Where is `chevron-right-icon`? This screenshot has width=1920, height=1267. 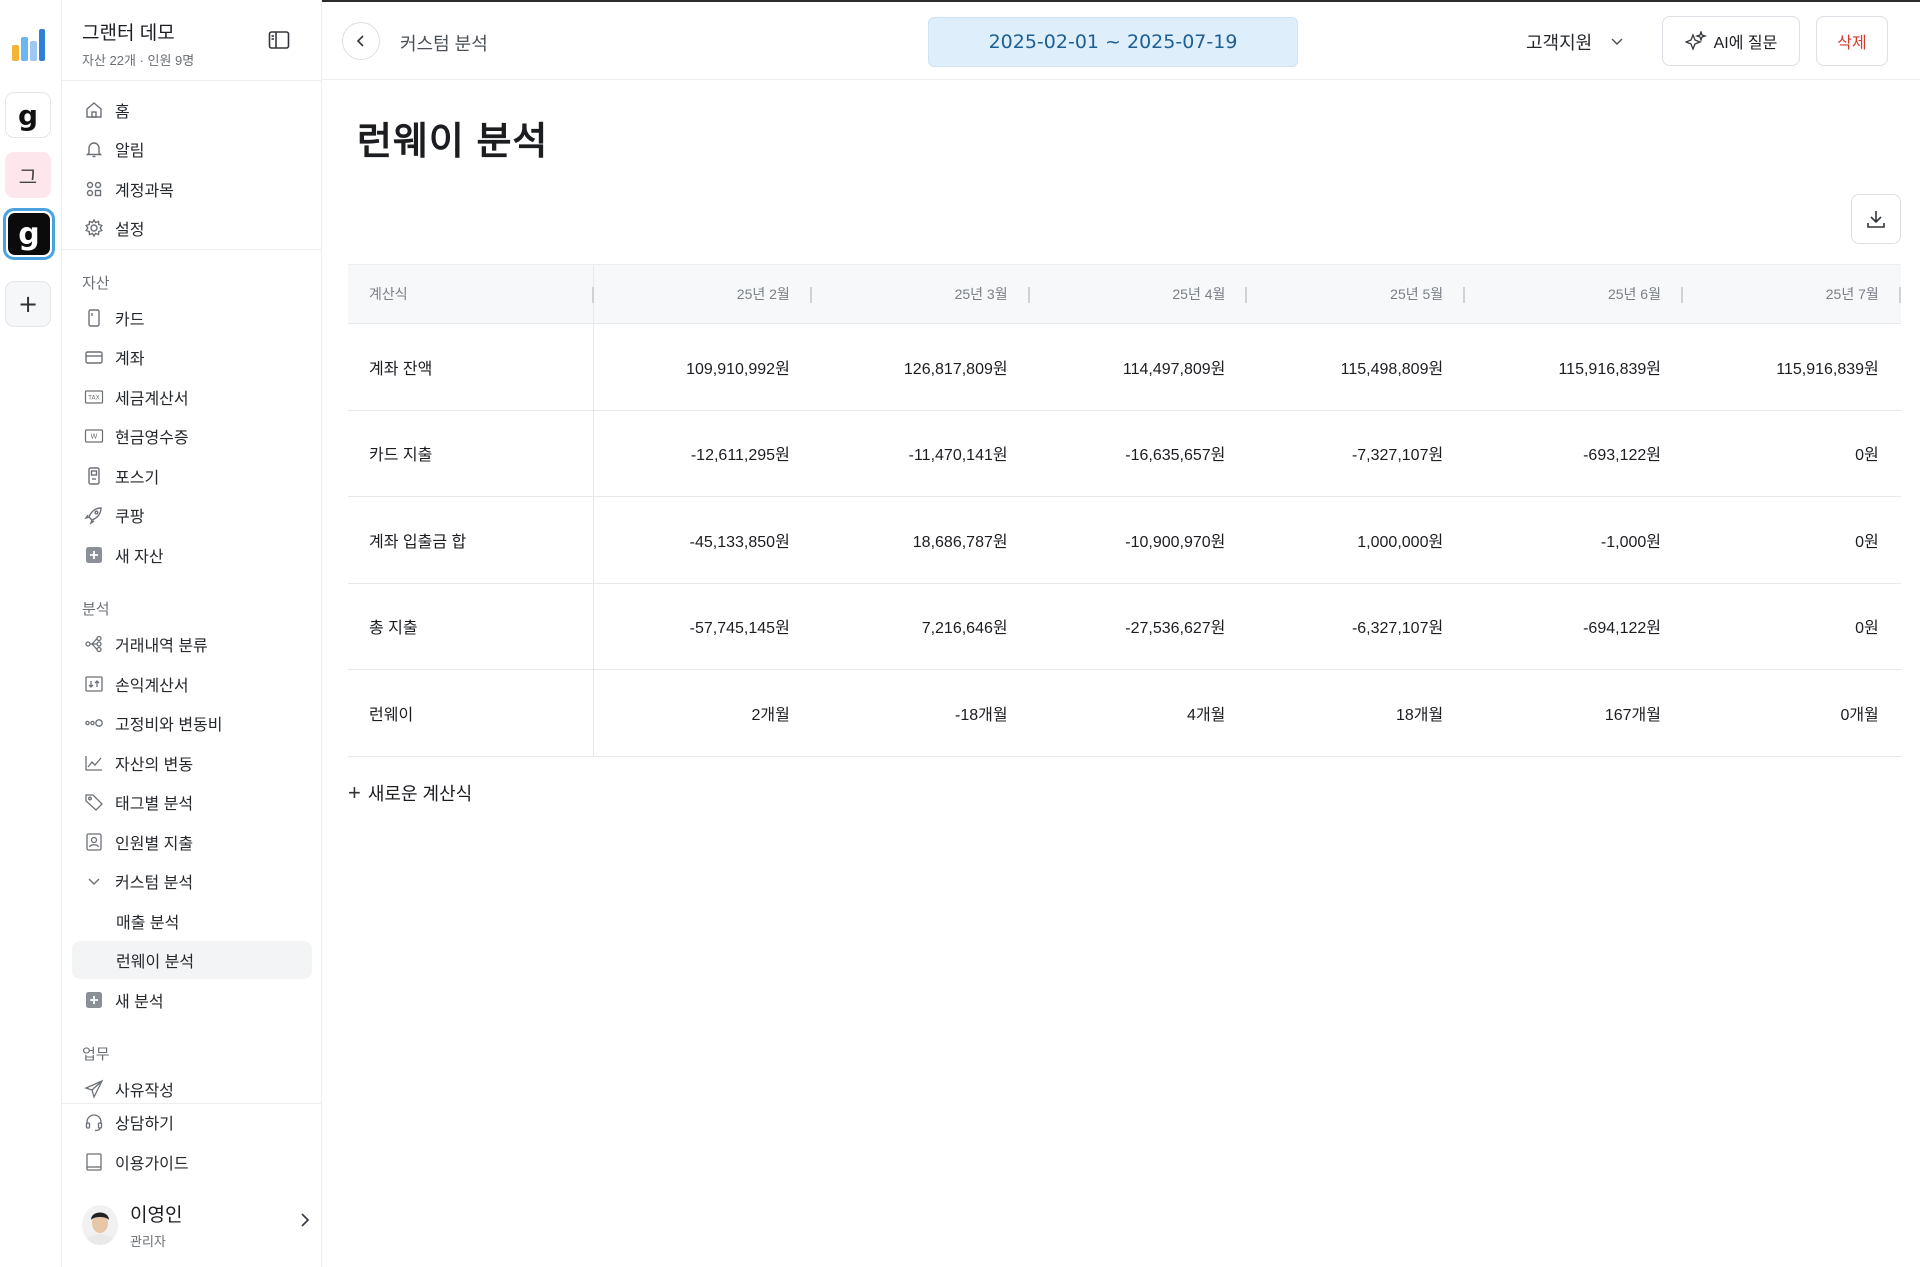 chevron-right-icon is located at coordinates (305, 1222).